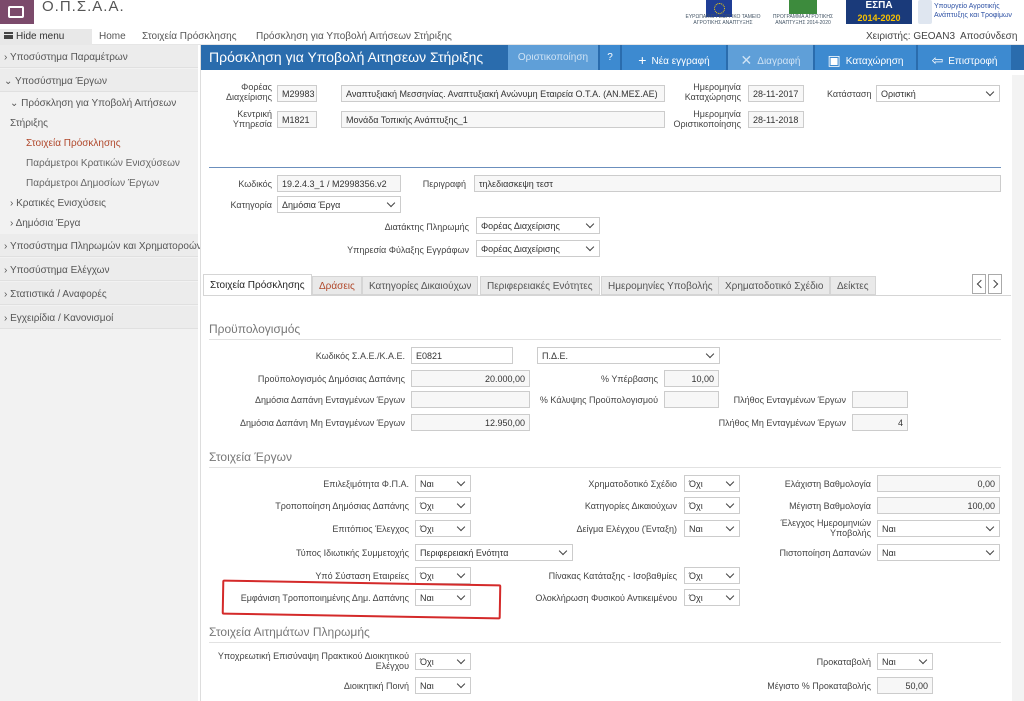 Image resolution: width=1024 pixels, height=701 pixels. Describe the element at coordinates (109, 123) in the screenshot. I see `sidebar-item-invitation-cont: Στήριξης` at that location.